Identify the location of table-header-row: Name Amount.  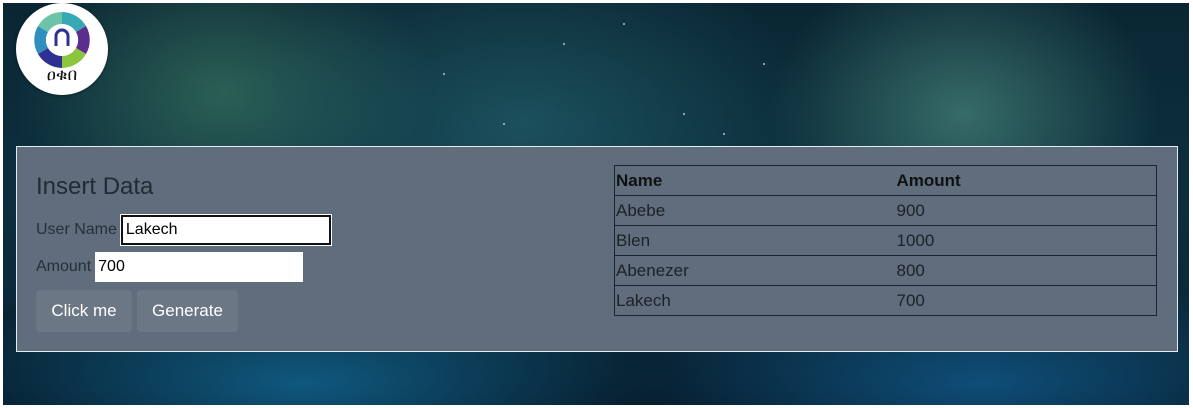
(885, 180).